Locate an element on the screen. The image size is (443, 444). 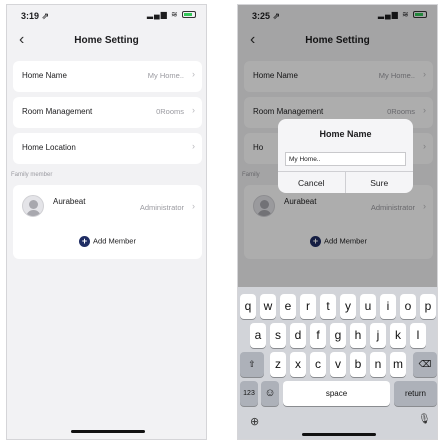
page-title: Home Setting is located at coordinates (106, 40).